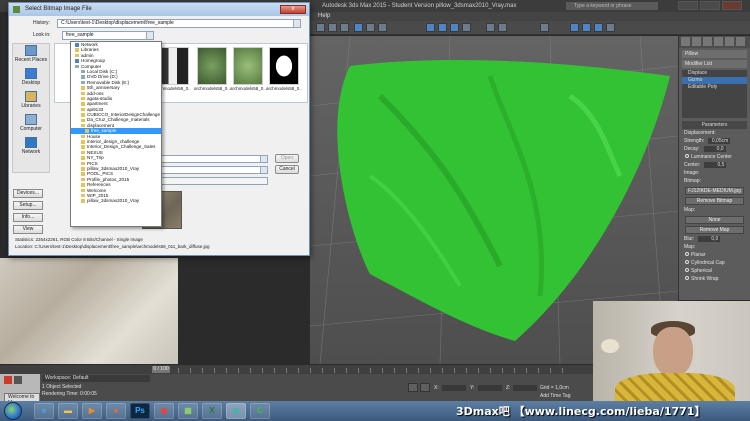  I want to click on planar-radio: Planar, so click(714, 255).